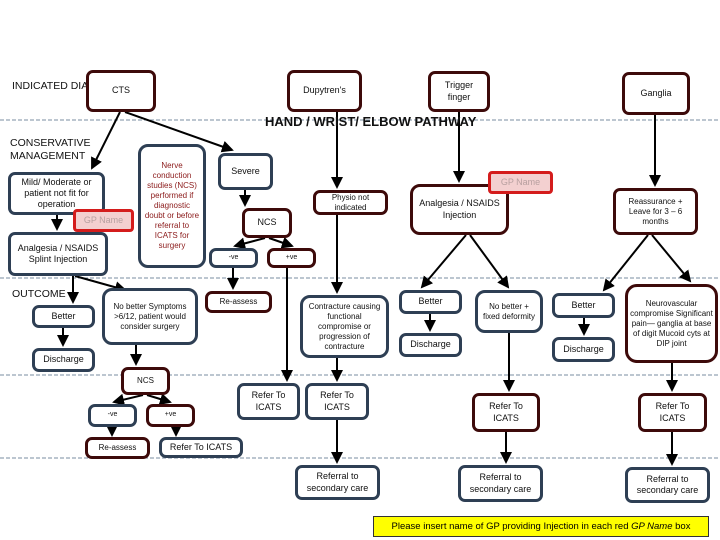  I want to click on cts-ncs2-negative: -ve, so click(112, 415).